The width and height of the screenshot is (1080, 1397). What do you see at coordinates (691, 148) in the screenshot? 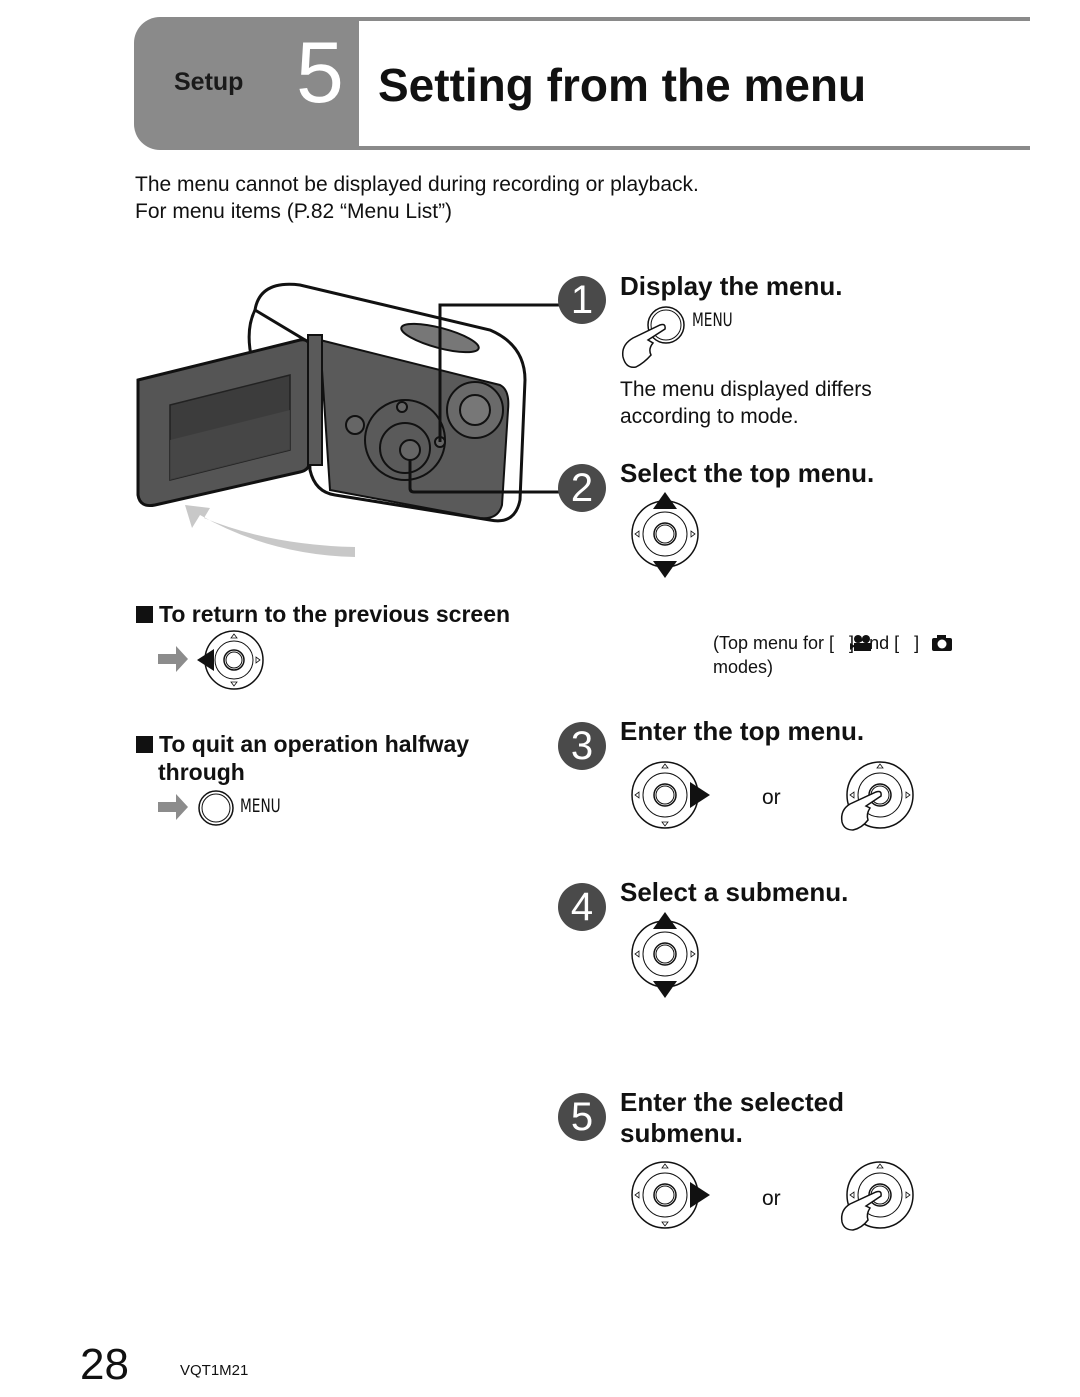
I see `header-rule-bottom` at bounding box center [691, 148].